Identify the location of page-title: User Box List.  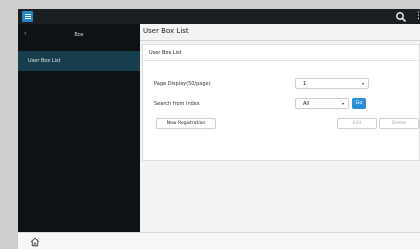
(166, 31).